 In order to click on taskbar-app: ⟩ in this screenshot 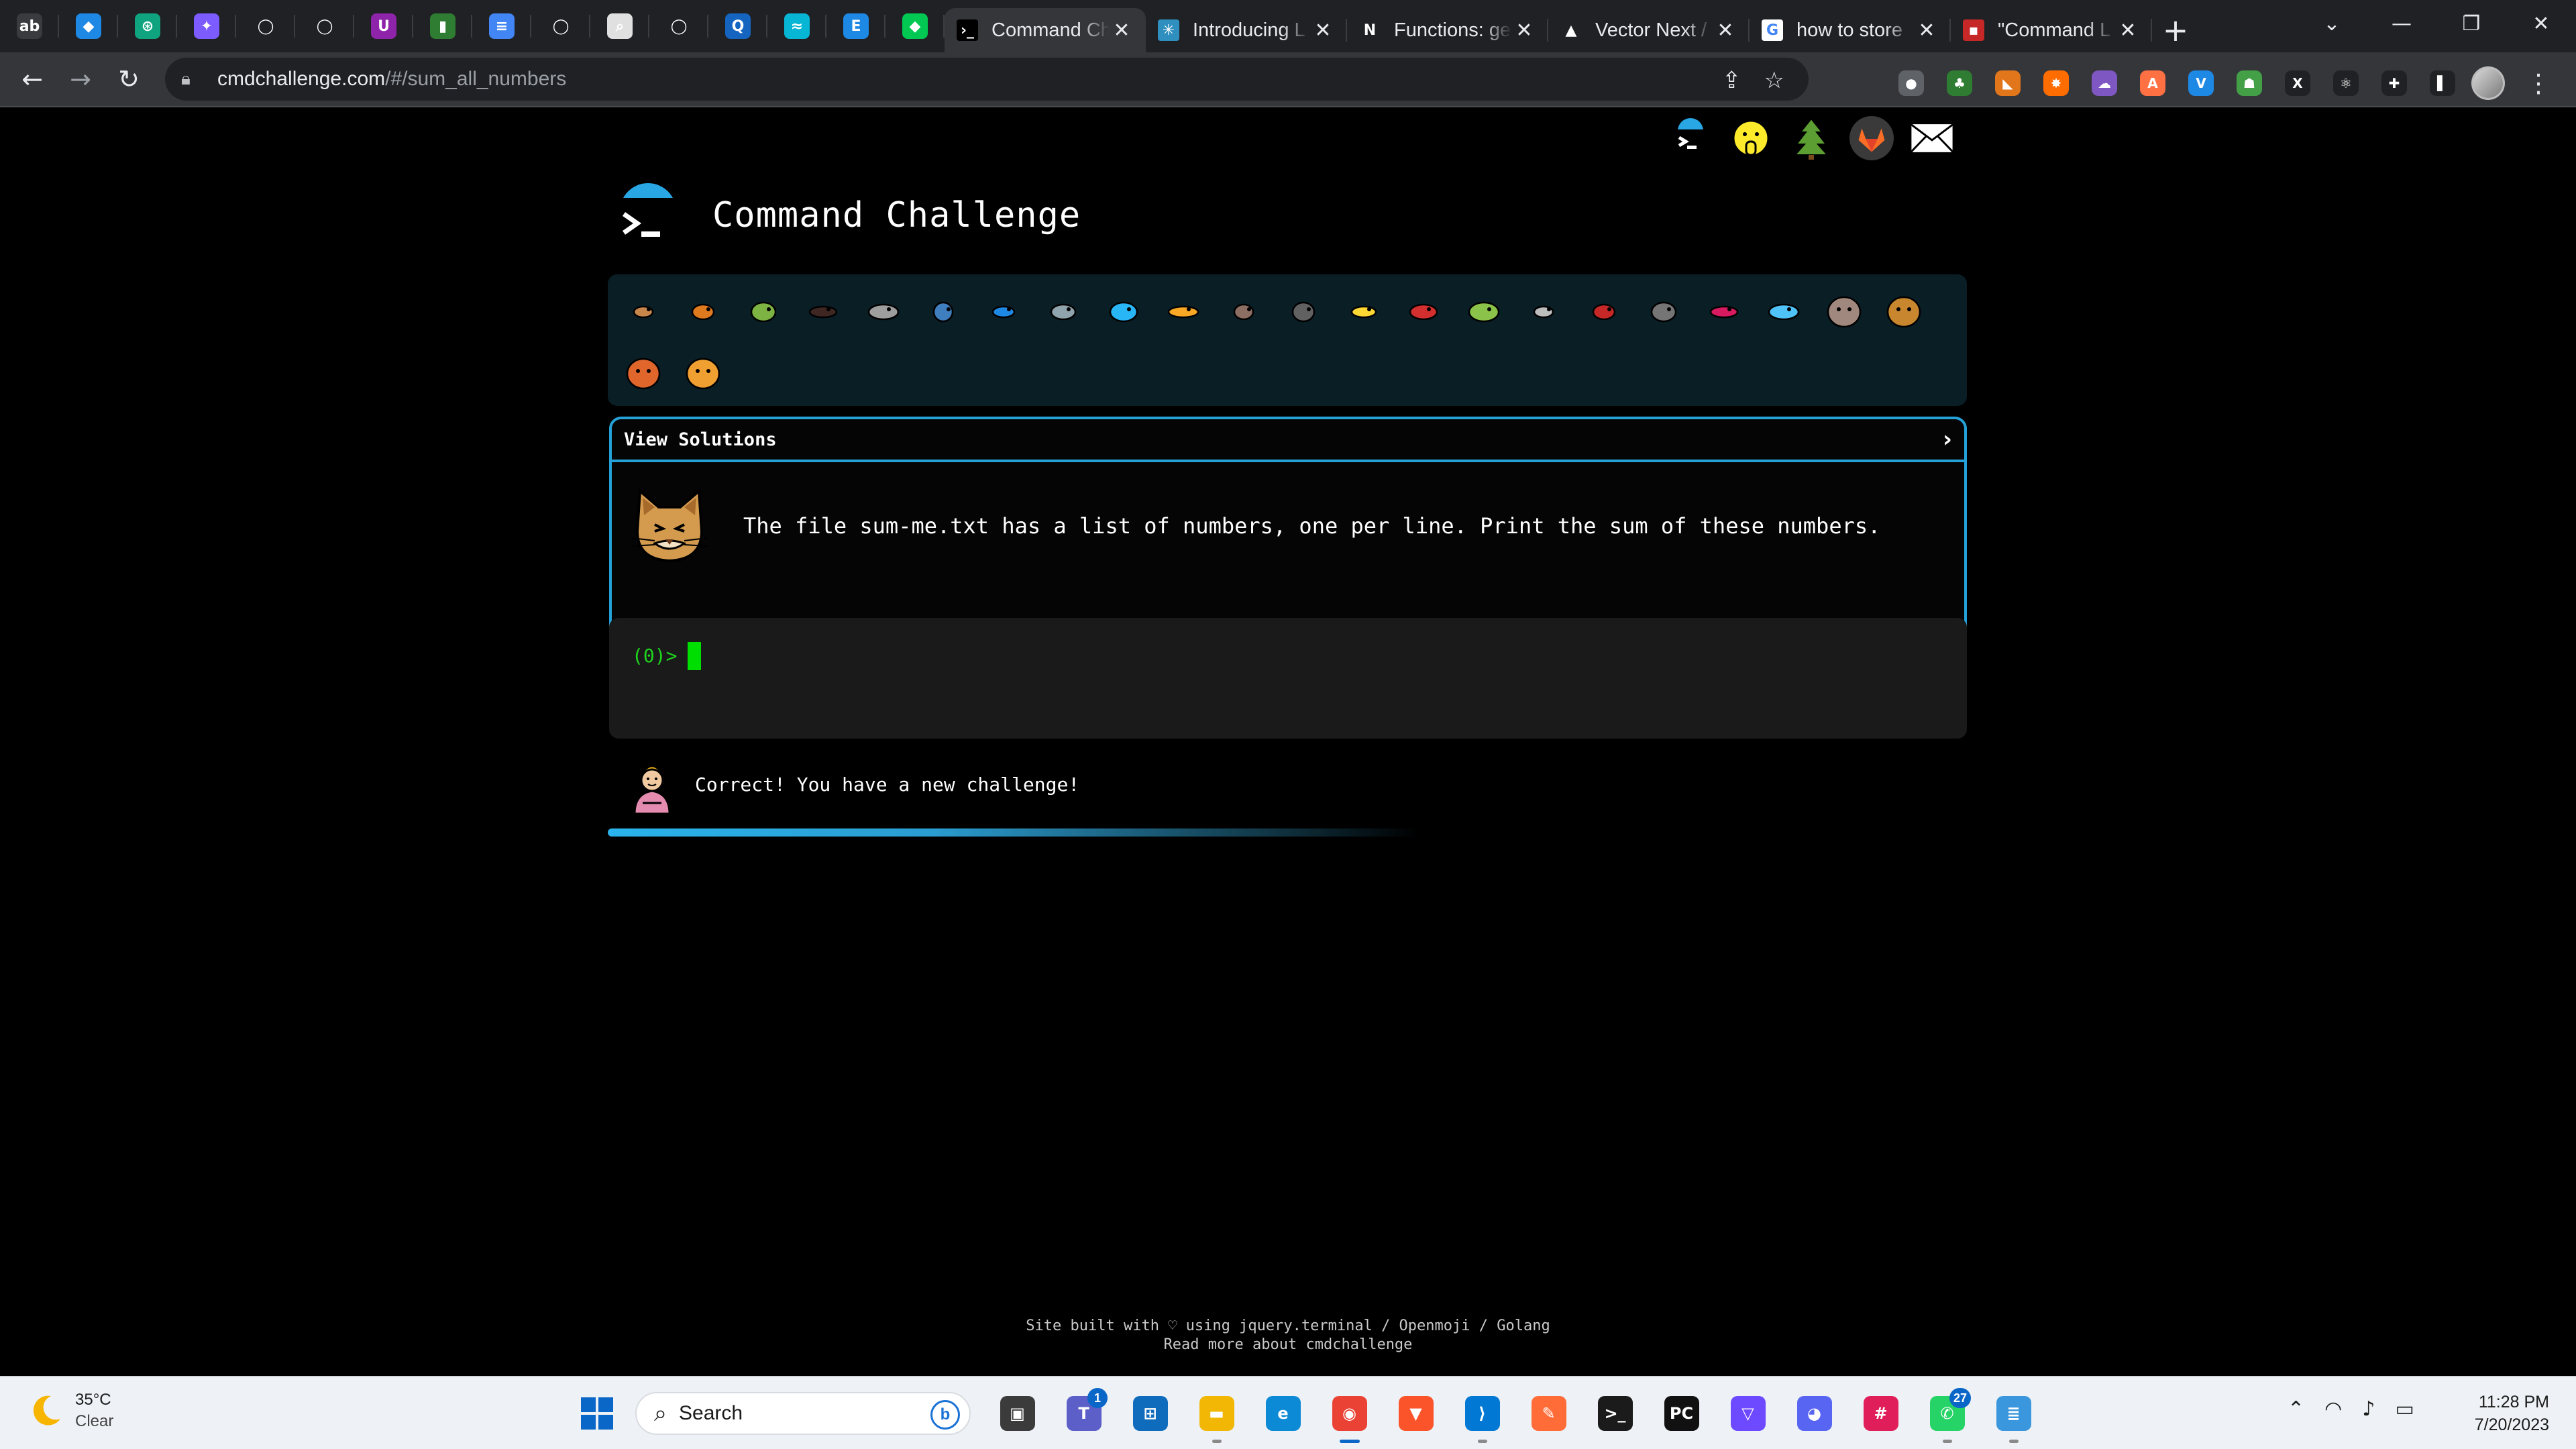, I will do `click(1482, 1415)`.